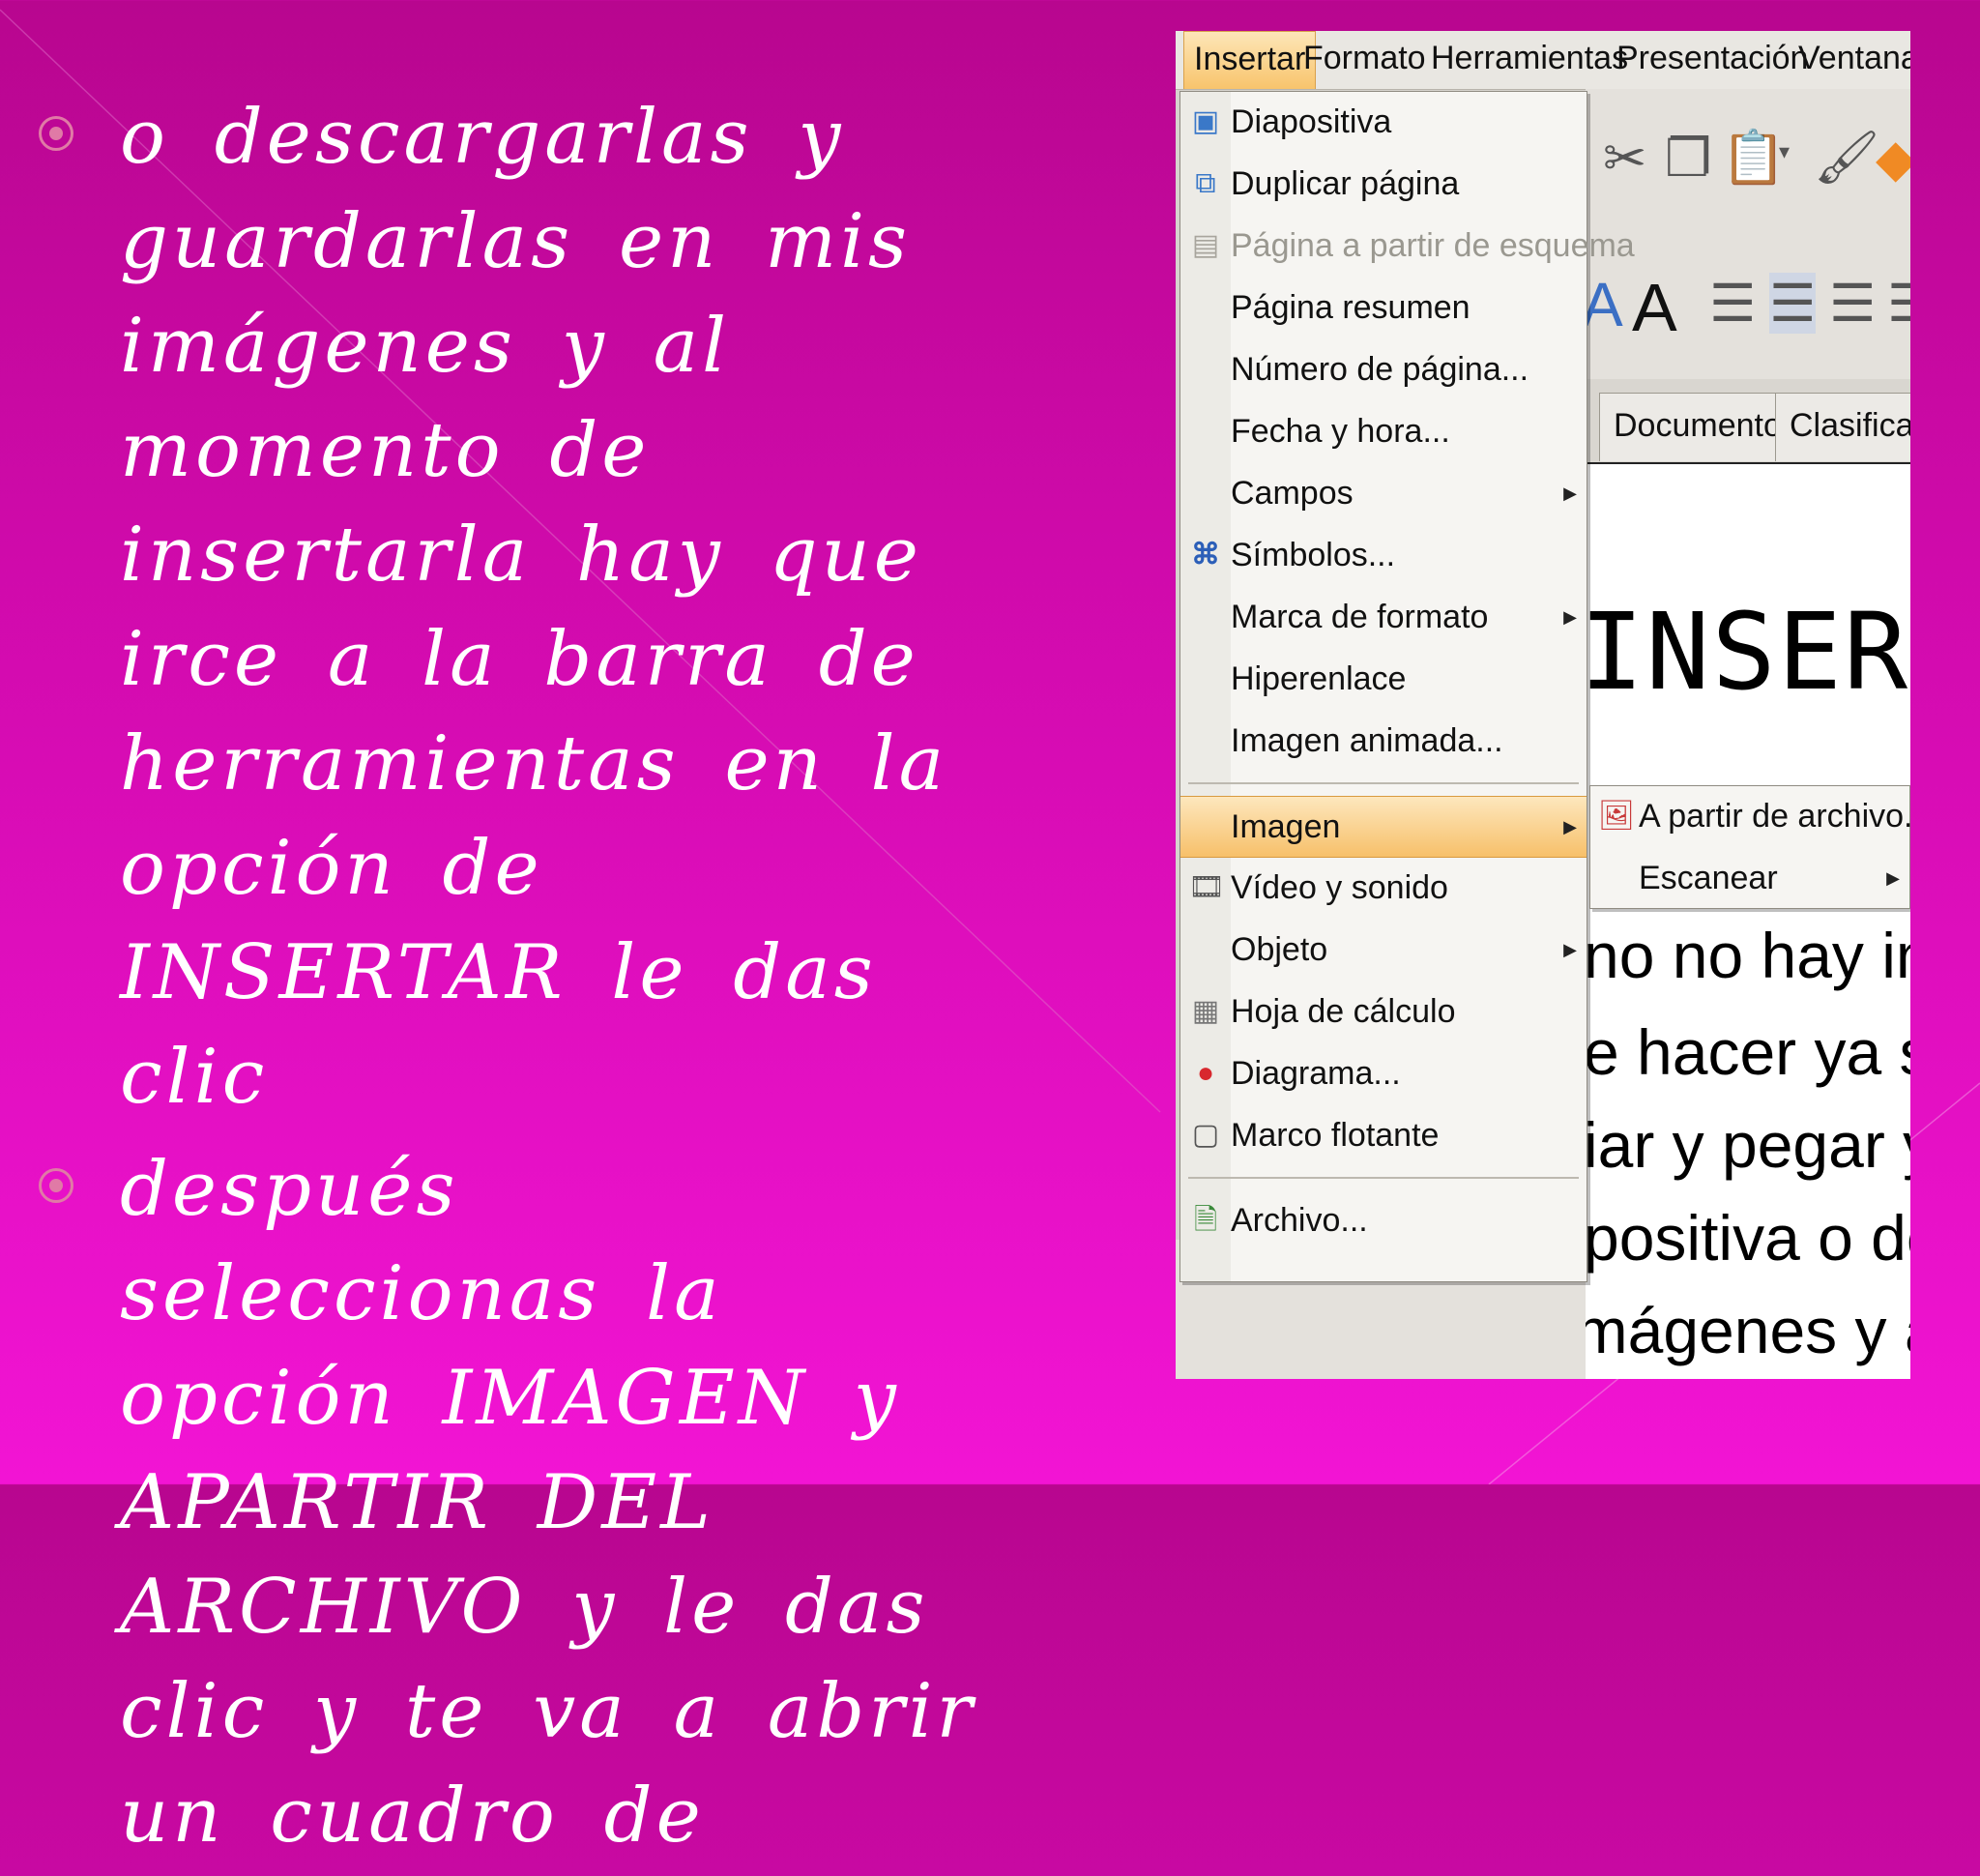 This screenshot has width=1980, height=1876. What do you see at coordinates (1350, 307) in the screenshot?
I see `menu-item-label: Página resumen` at bounding box center [1350, 307].